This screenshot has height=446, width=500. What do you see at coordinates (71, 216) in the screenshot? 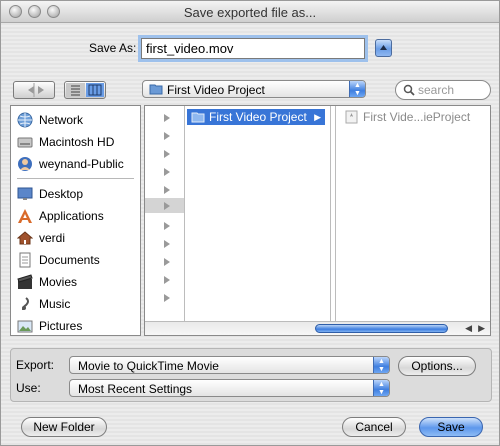
I see `sidebar-item-label: Applications` at bounding box center [71, 216].